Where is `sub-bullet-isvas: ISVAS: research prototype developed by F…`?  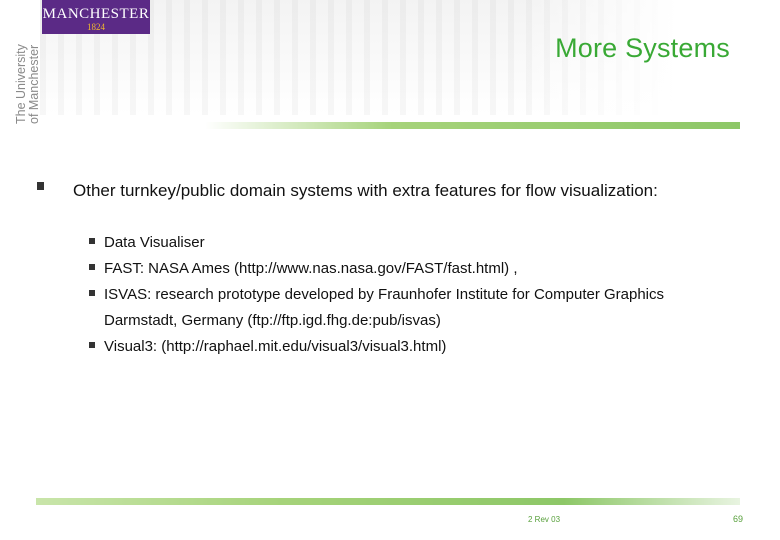
sub-bullet-isvas: ISVAS: research prototype developed by F… is located at coordinates (384, 307).